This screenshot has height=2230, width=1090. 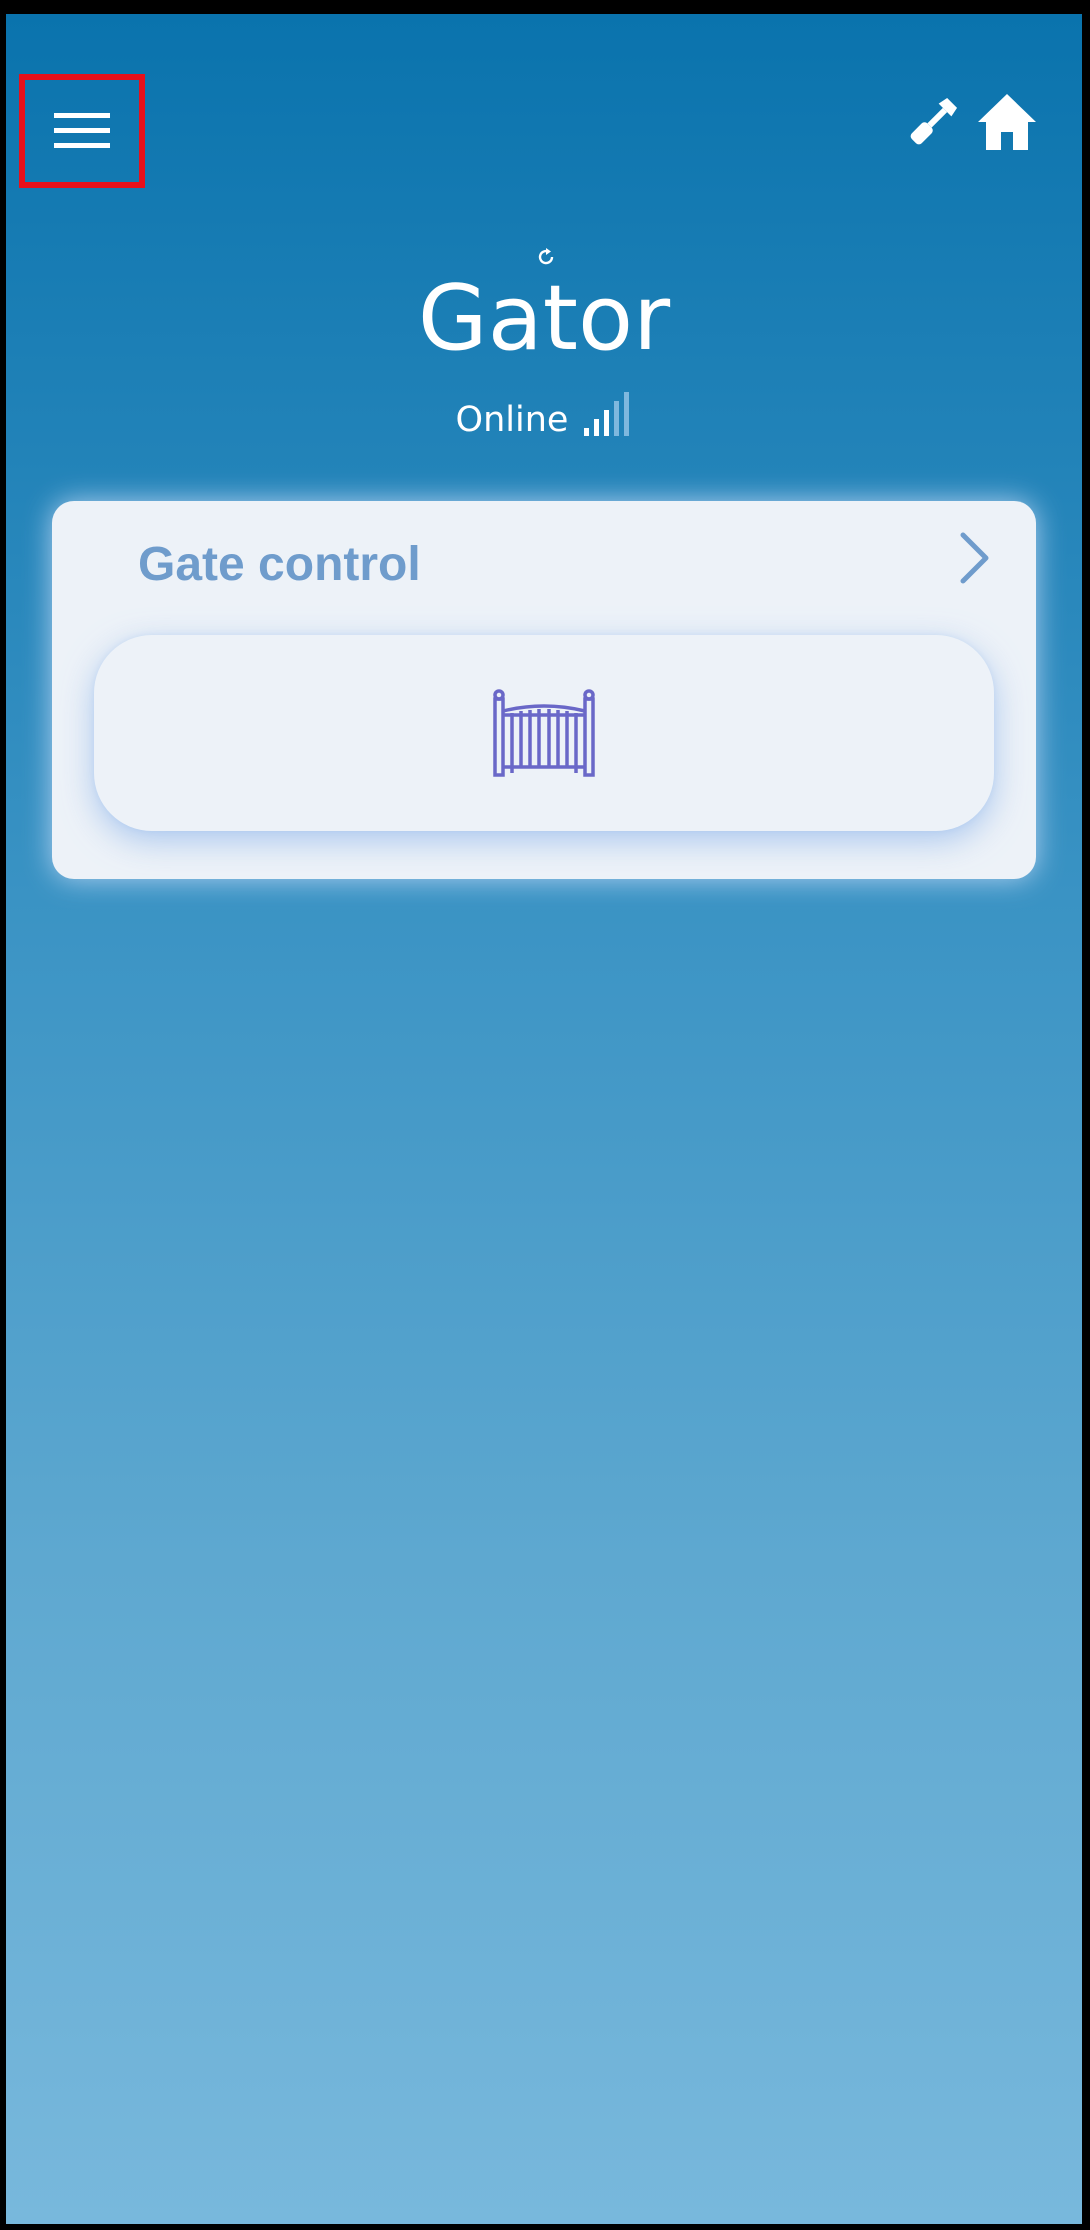 I want to click on home-icon, so click(x=1007, y=122).